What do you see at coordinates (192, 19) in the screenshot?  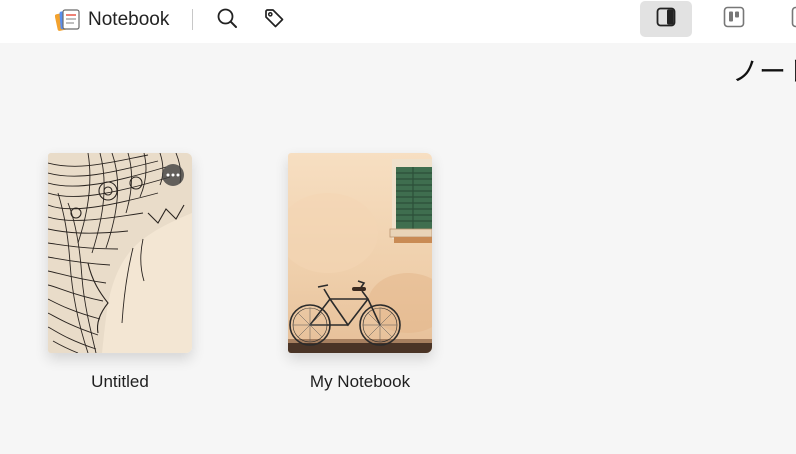 I see `toolbar-divider` at bounding box center [192, 19].